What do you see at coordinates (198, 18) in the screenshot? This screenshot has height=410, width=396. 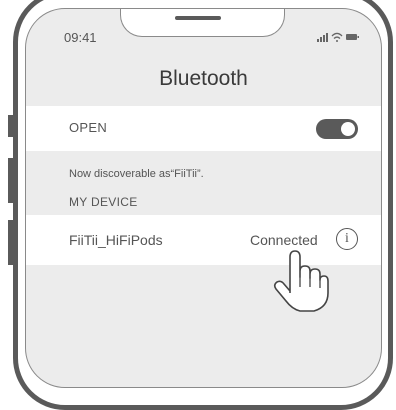 I see `speaker-grille` at bounding box center [198, 18].